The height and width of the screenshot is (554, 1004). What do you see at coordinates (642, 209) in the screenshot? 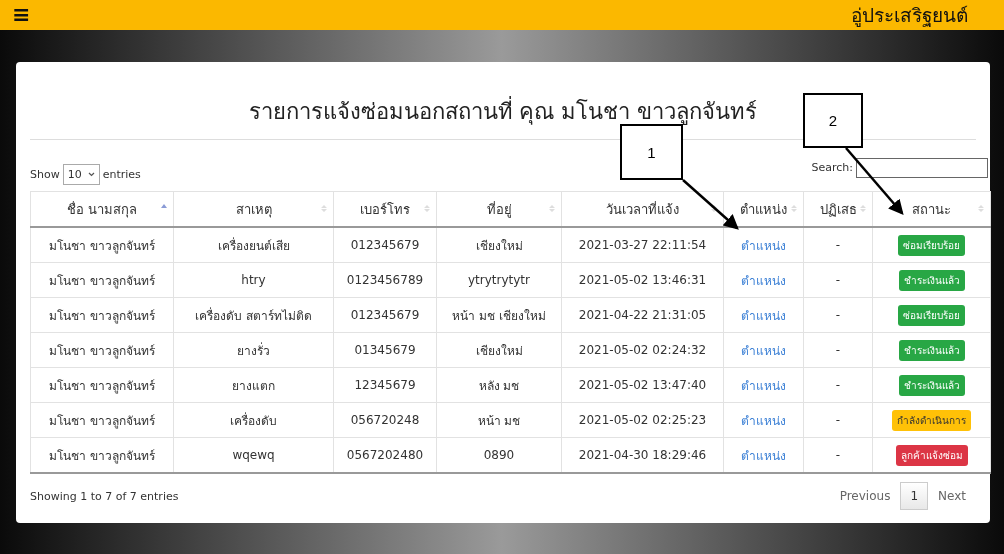
I see `column-header: วันเวลาที่แจ้ง` at bounding box center [642, 209].